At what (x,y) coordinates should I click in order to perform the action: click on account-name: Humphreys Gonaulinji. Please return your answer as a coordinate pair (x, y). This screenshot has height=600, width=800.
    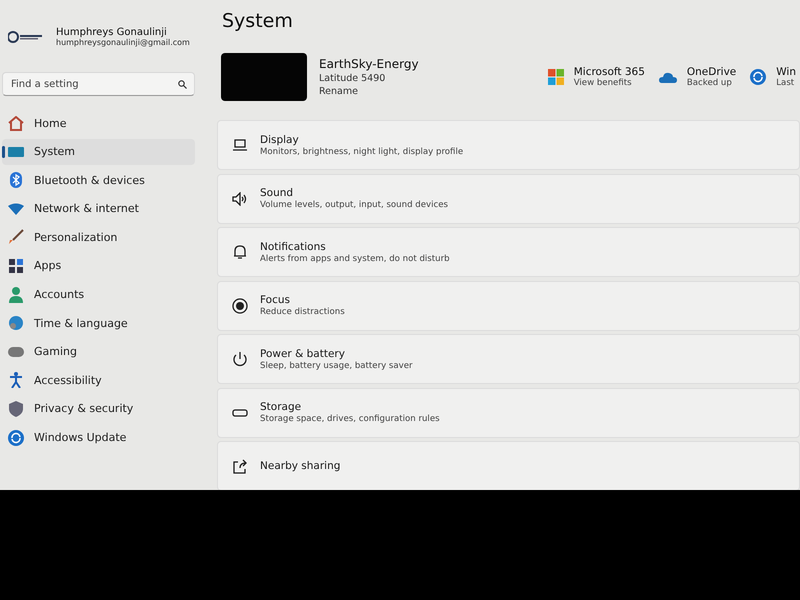
    Looking at the image, I should click on (112, 32).